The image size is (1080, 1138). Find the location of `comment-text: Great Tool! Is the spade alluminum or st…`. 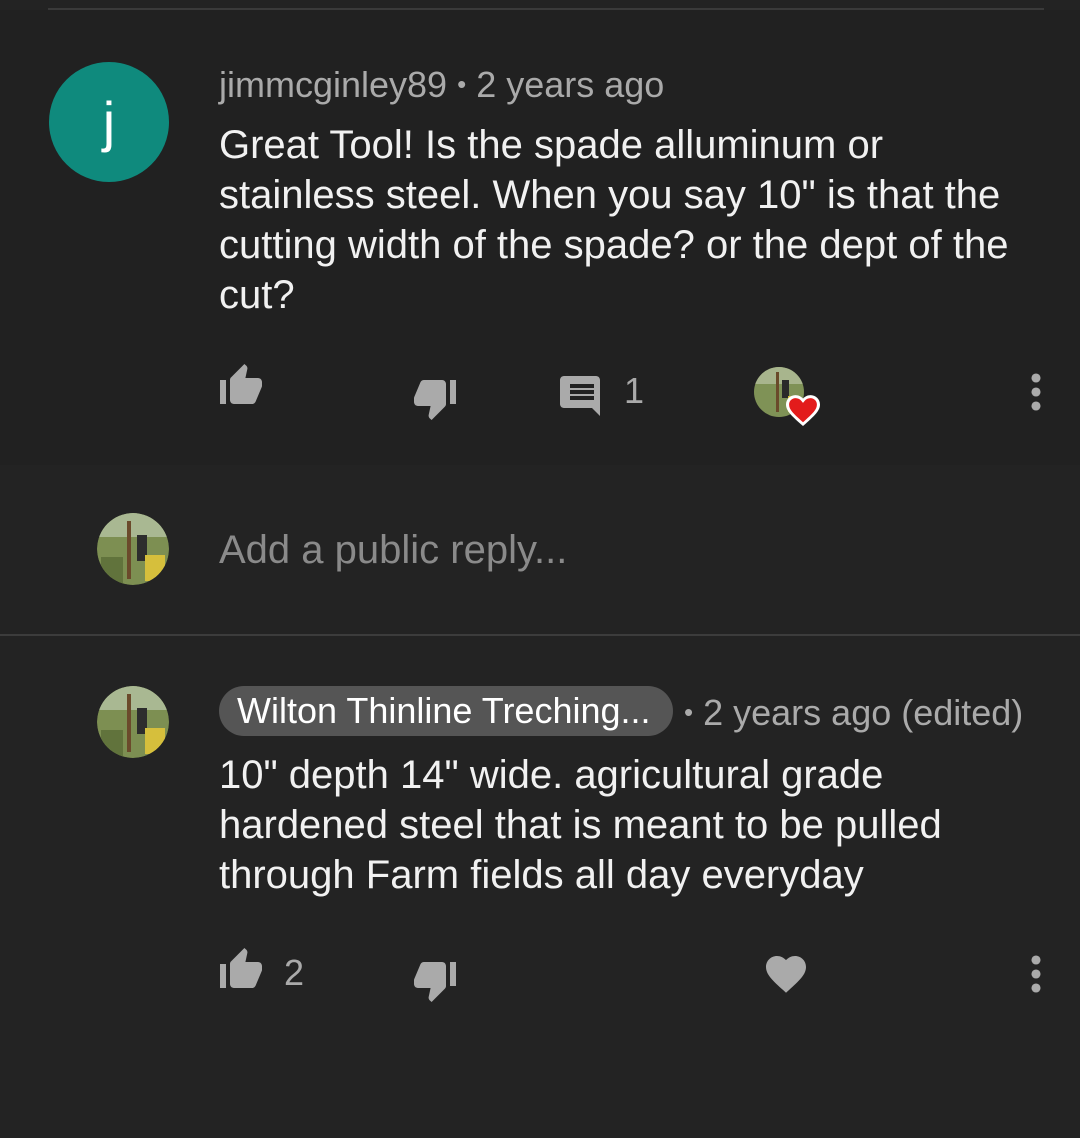

comment-text: Great Tool! Is the spade alluminum or st… is located at coordinates (614, 220).